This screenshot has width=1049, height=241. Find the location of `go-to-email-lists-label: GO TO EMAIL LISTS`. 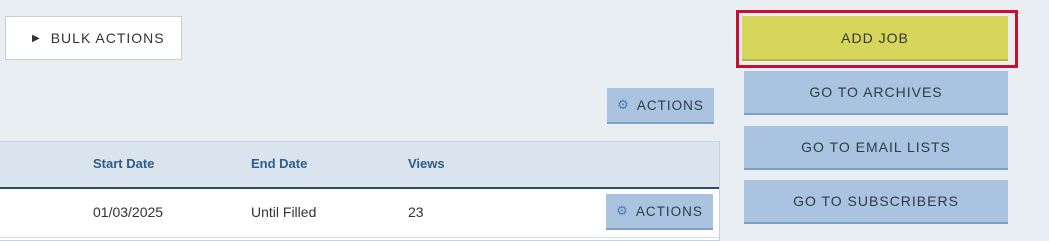

go-to-email-lists-label: GO TO EMAIL LISTS is located at coordinates (876, 147).